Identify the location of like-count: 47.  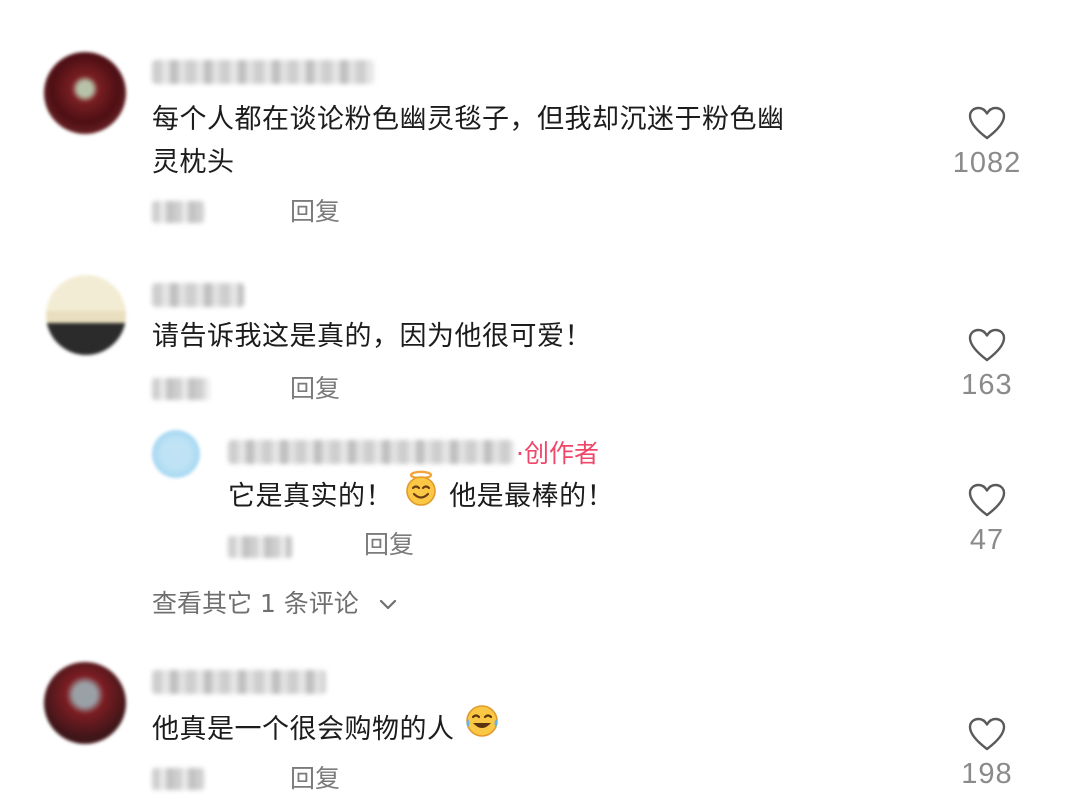
(987, 540).